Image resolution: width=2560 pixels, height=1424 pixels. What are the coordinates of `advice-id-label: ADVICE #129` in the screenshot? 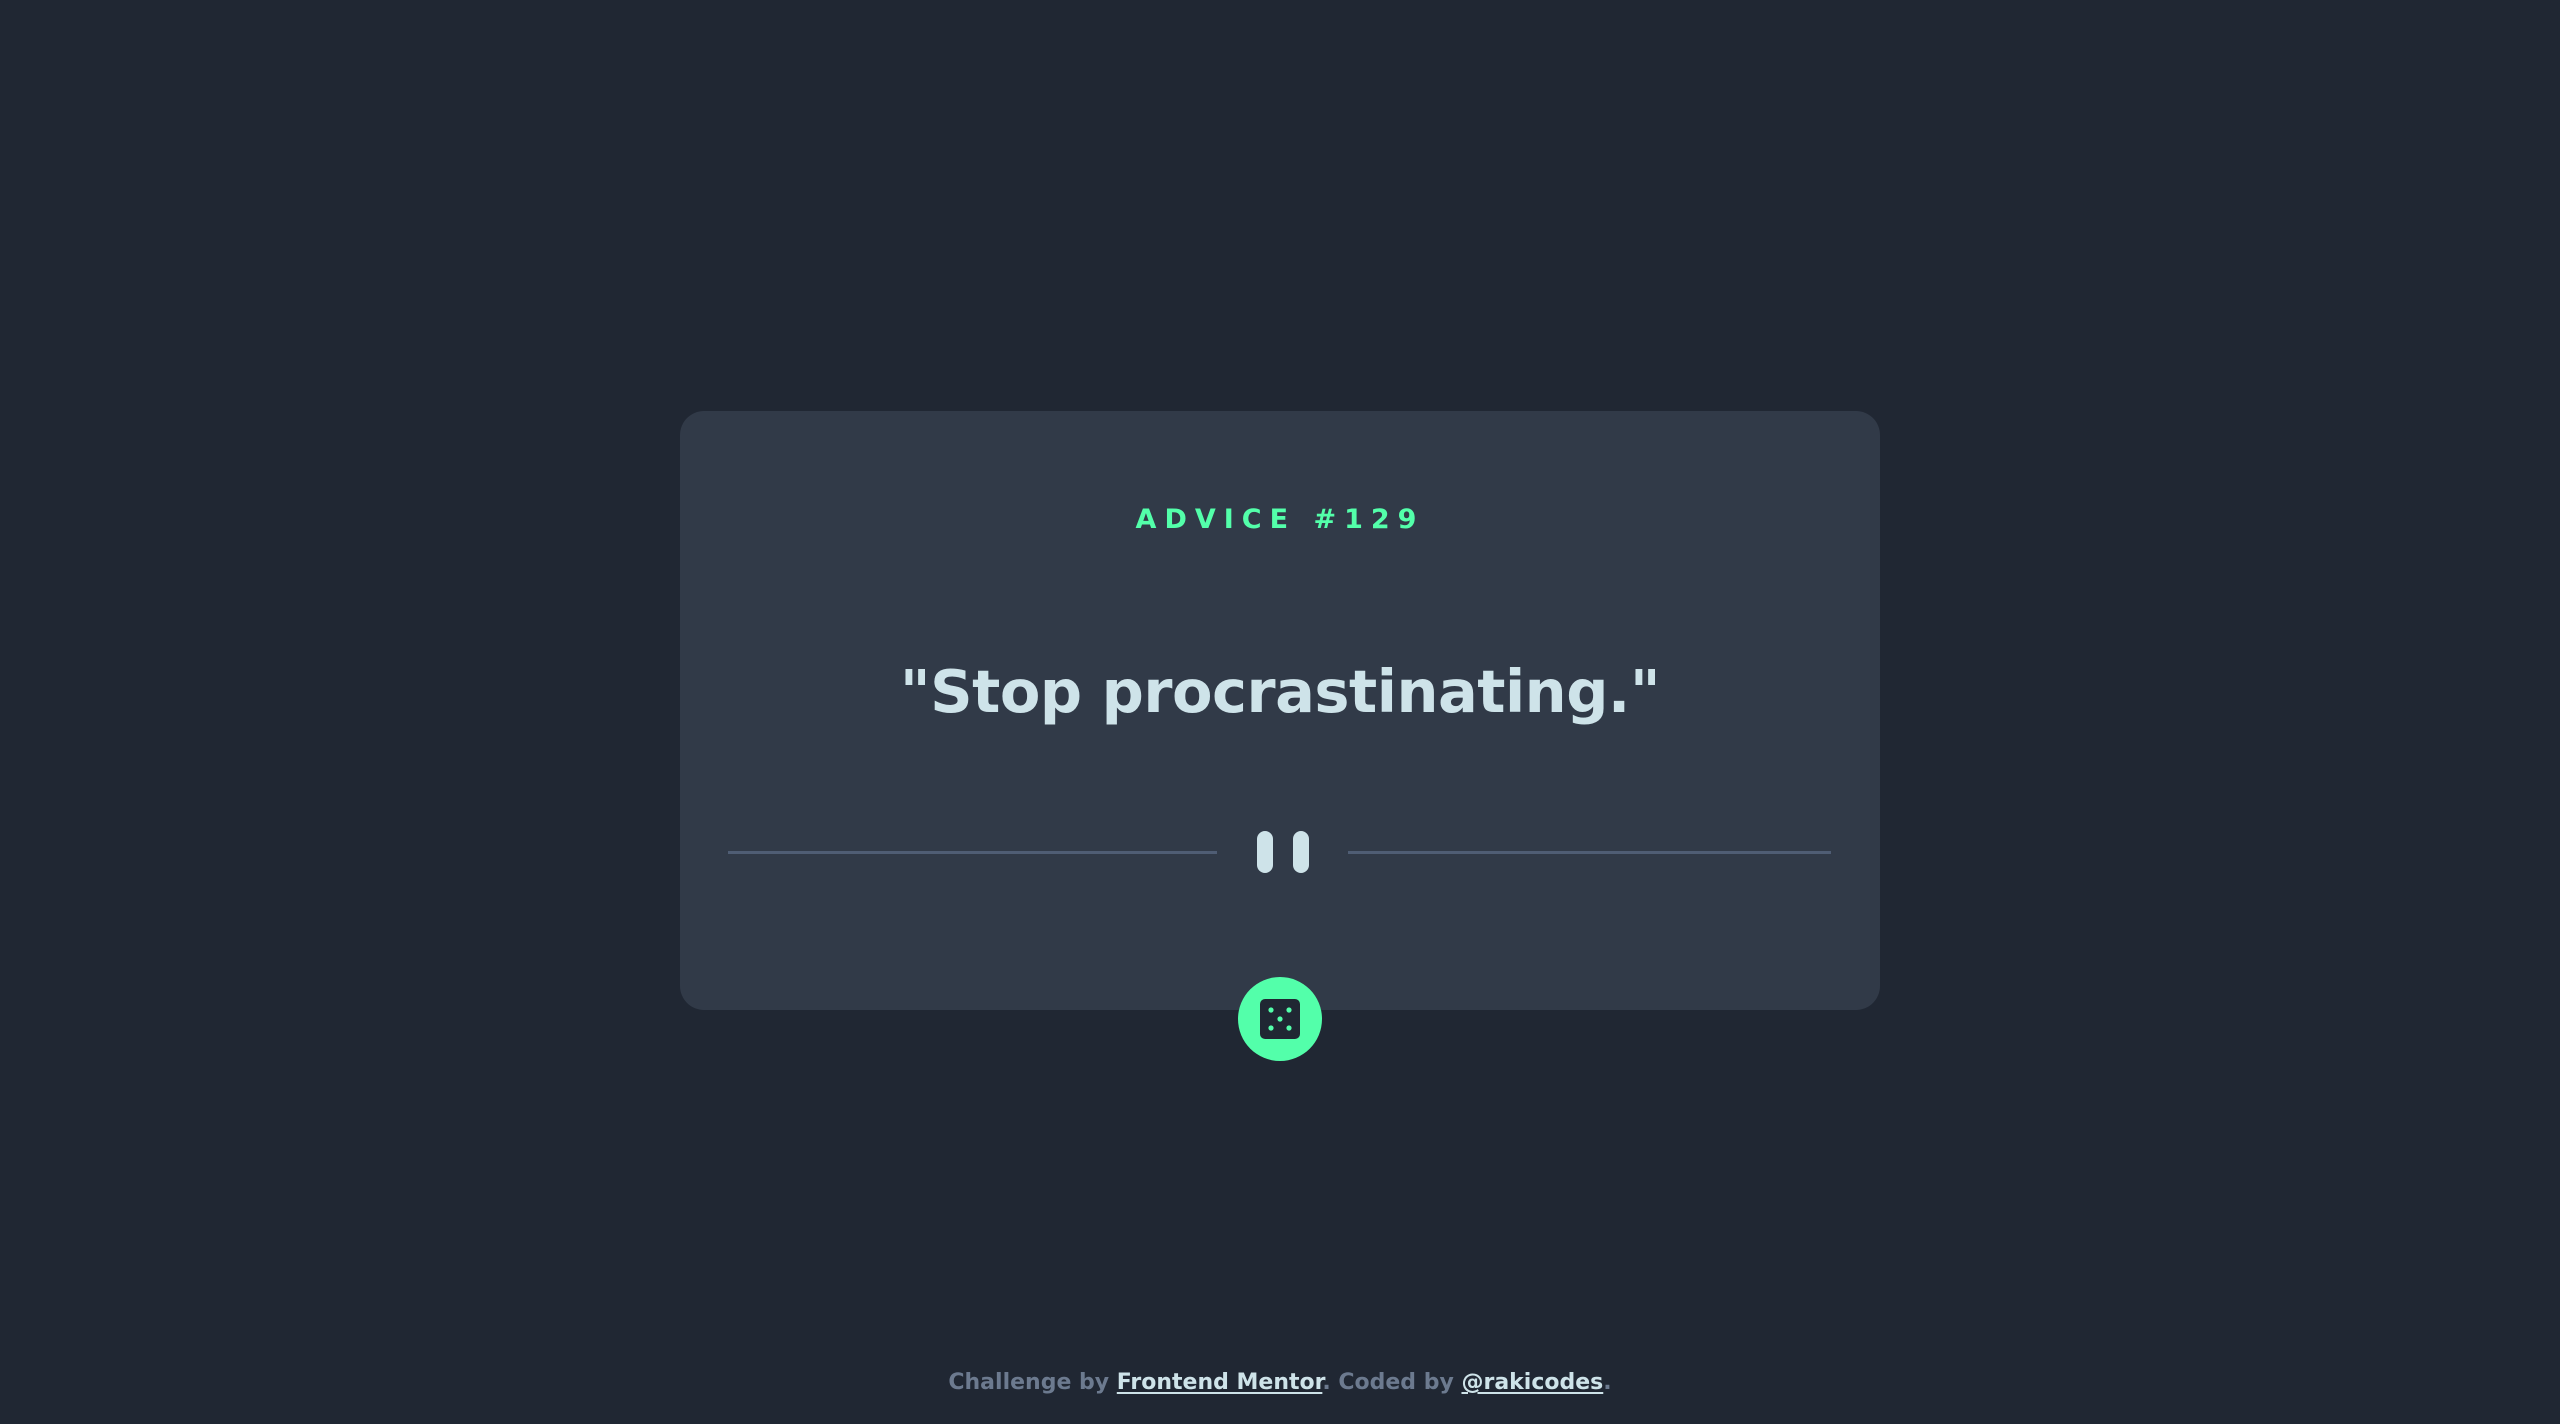 It's located at (1280, 519).